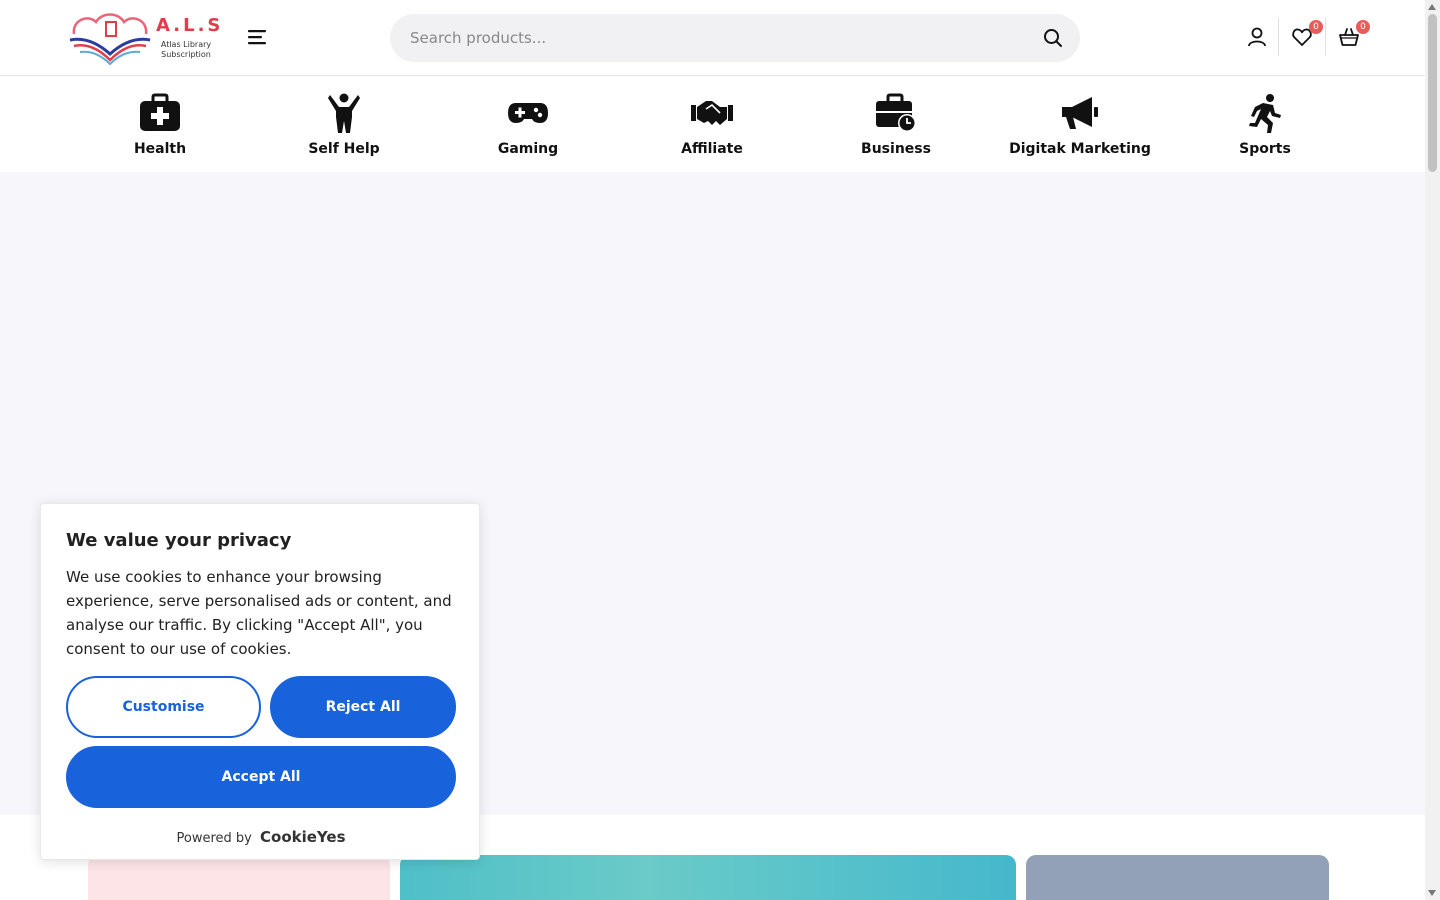 The width and height of the screenshot is (1440, 900). What do you see at coordinates (1316, 27) in the screenshot?
I see `wishlist-count-badge: 0` at bounding box center [1316, 27].